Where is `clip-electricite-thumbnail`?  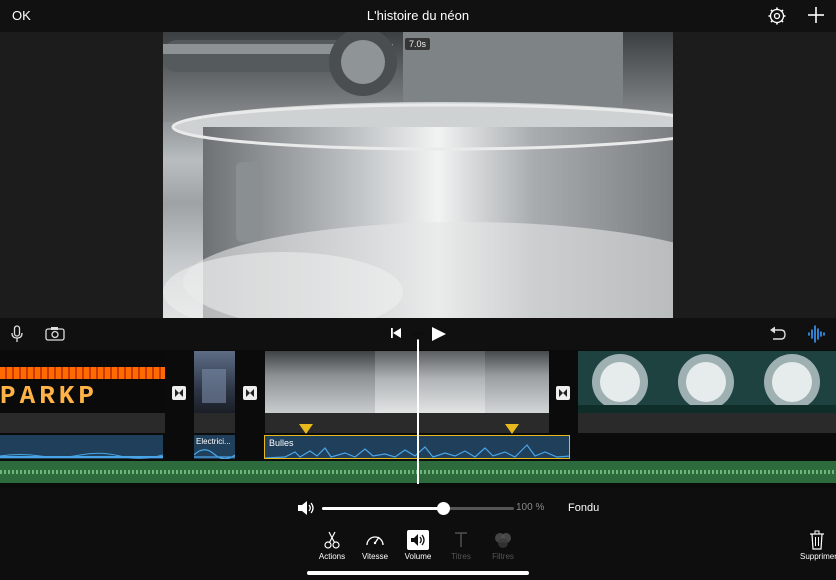
clip-electricite-thumbnail is located at coordinates (214, 386).